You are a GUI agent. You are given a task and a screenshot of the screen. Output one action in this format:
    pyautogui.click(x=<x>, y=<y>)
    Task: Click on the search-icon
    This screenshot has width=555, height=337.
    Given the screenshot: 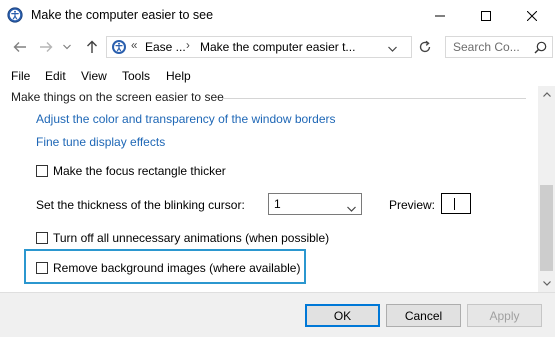 What is the action you would take?
    pyautogui.click(x=540, y=49)
    